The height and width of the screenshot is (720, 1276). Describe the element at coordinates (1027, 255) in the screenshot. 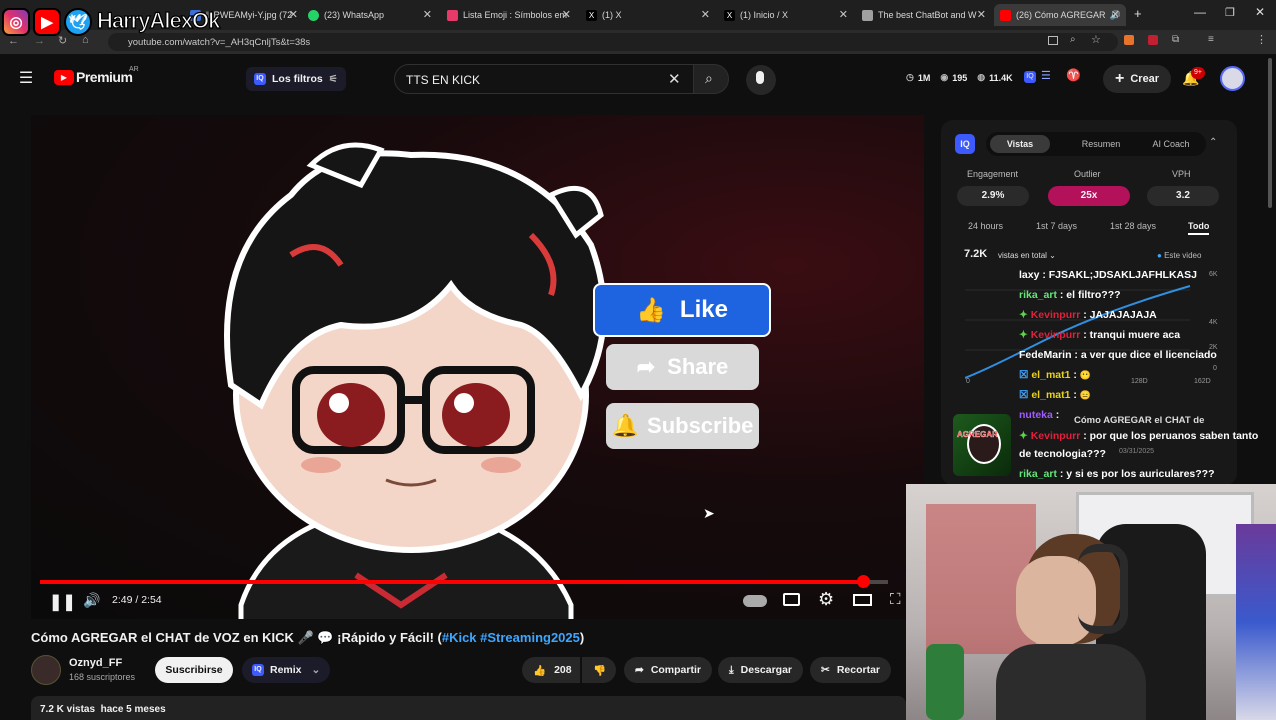

I see `total-views-label: vistas en total ⌄` at that location.